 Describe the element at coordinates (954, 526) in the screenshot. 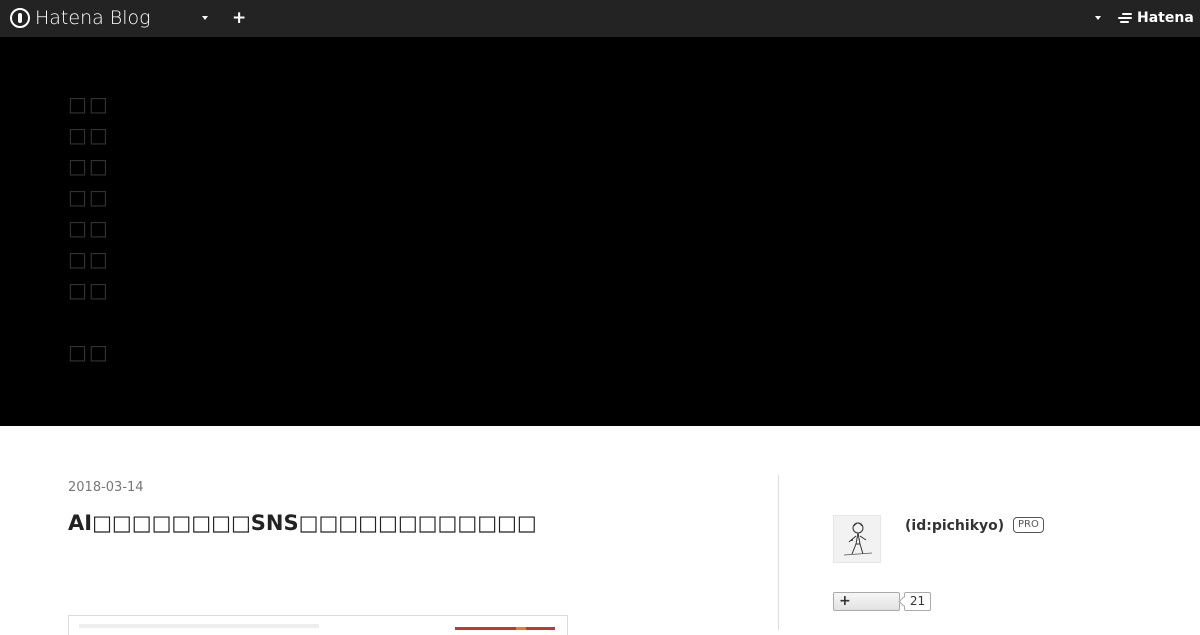

I see `author-id: (id:pichikyo)` at that location.